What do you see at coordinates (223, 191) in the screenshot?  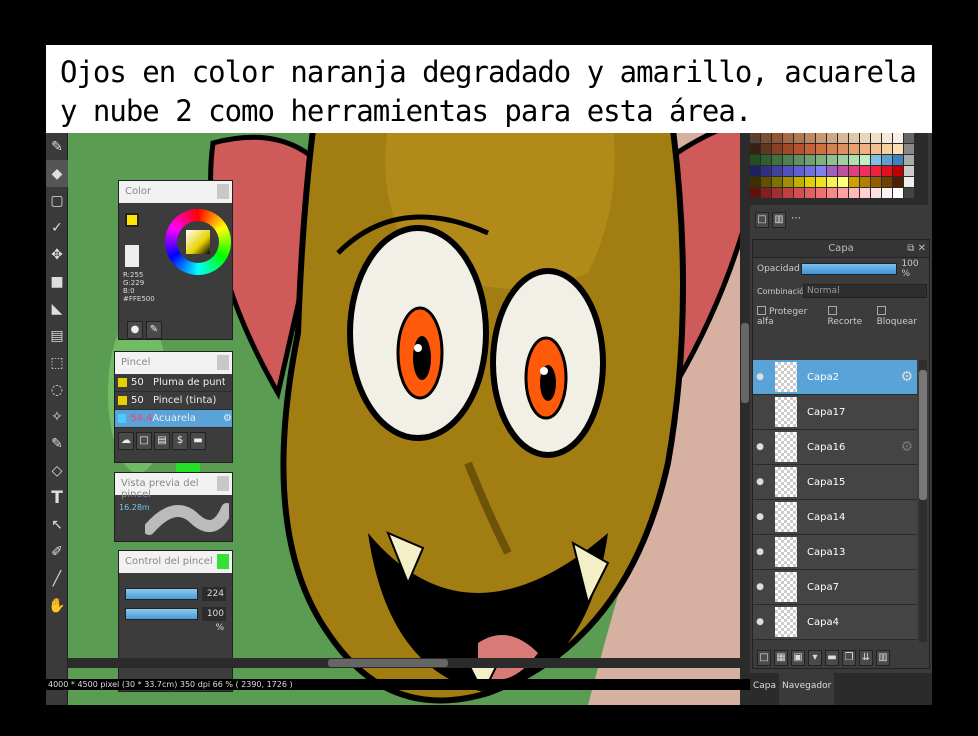 I see `color-panel-collapse-button` at bounding box center [223, 191].